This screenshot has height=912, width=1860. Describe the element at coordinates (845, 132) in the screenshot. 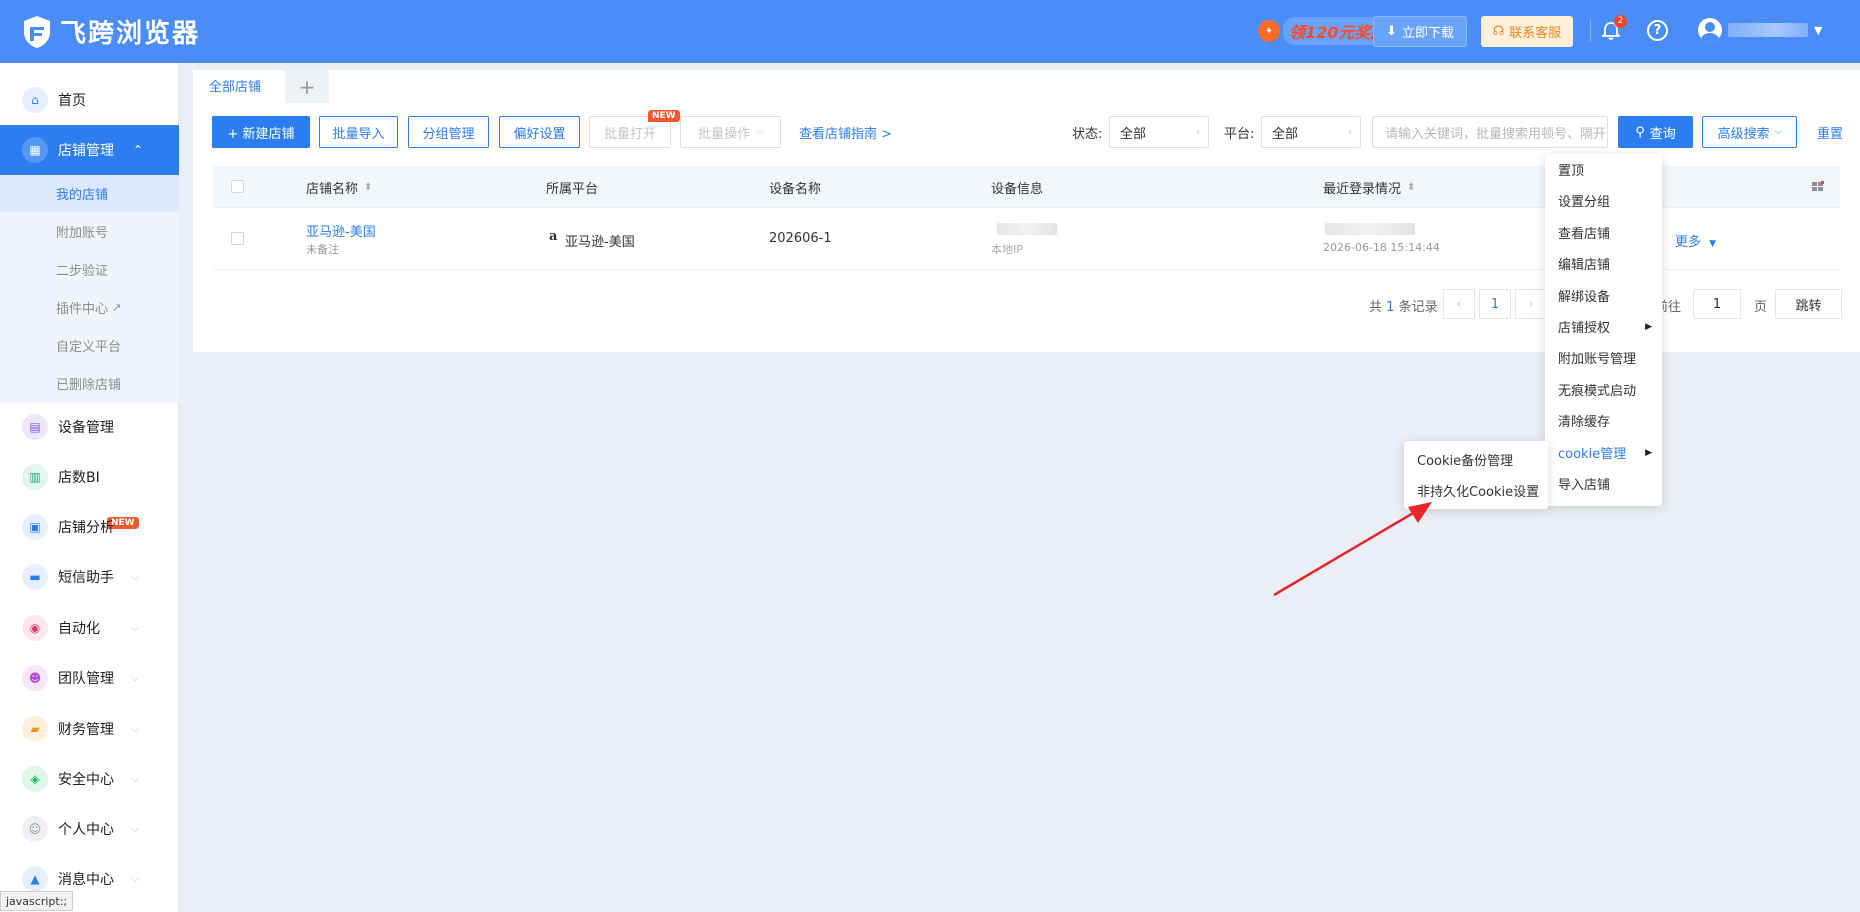

I see `store-guide-link: 查看店铺指南 >` at that location.